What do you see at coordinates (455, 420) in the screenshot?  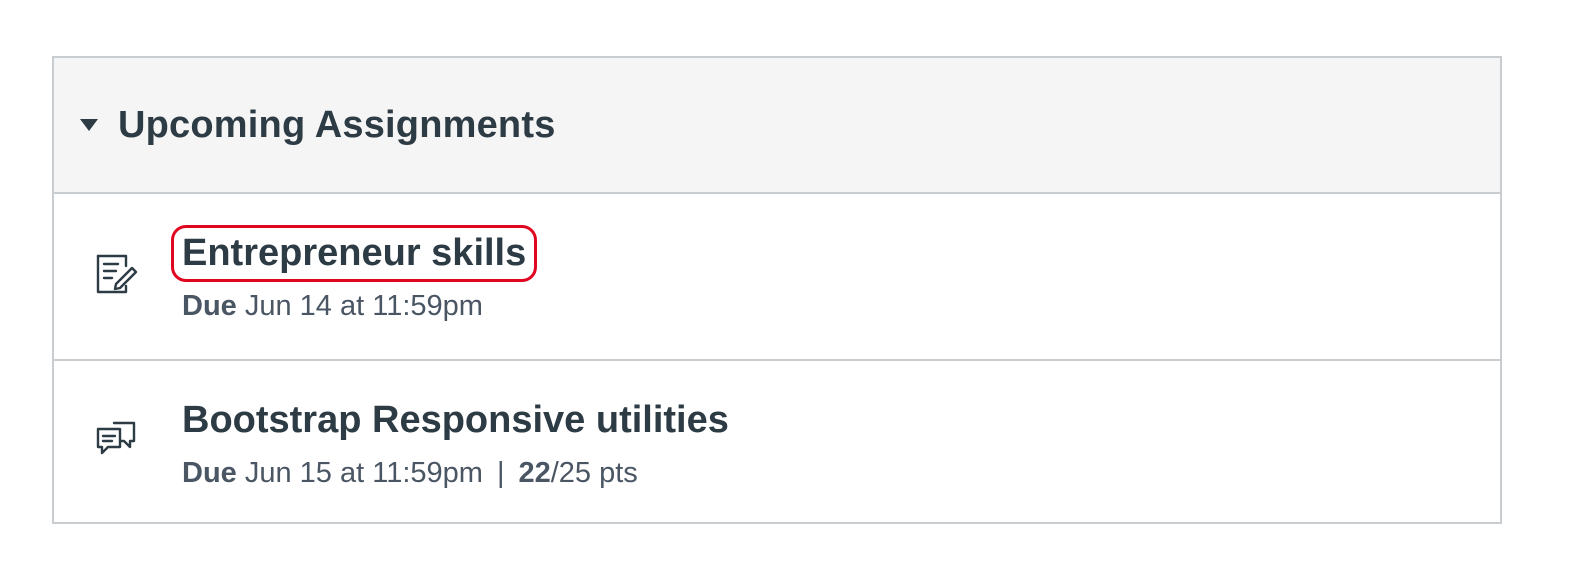 I see `assignment-title-link: Bootstrap Responsive utilities` at bounding box center [455, 420].